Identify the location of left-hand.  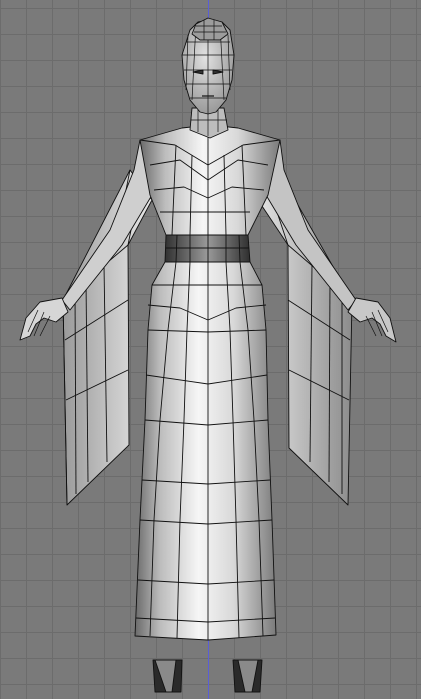
(44, 319).